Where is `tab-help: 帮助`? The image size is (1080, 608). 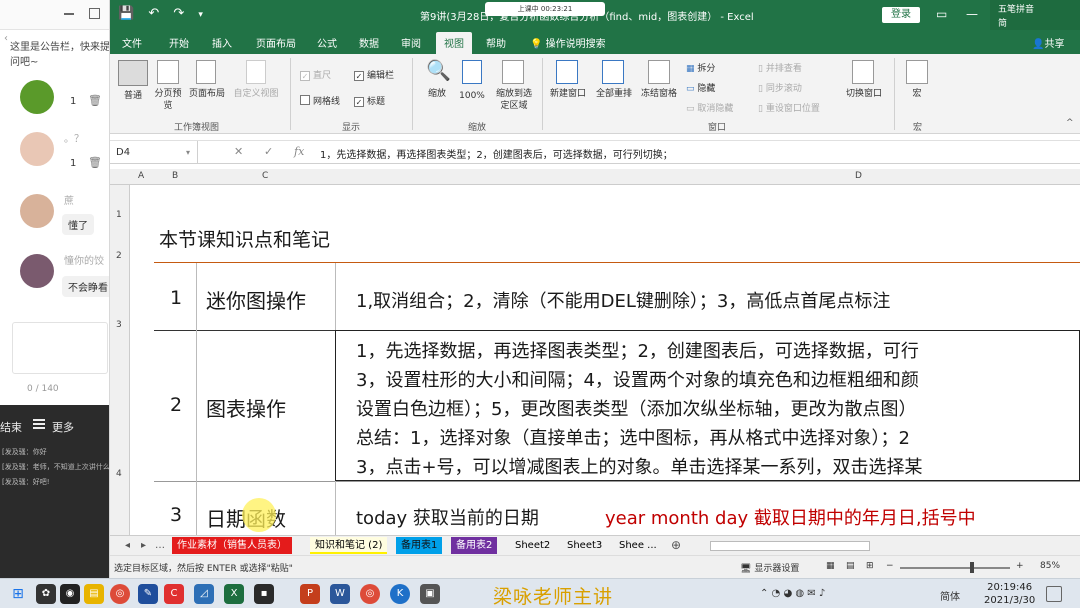
tab-help: 帮助 is located at coordinates (496, 42).